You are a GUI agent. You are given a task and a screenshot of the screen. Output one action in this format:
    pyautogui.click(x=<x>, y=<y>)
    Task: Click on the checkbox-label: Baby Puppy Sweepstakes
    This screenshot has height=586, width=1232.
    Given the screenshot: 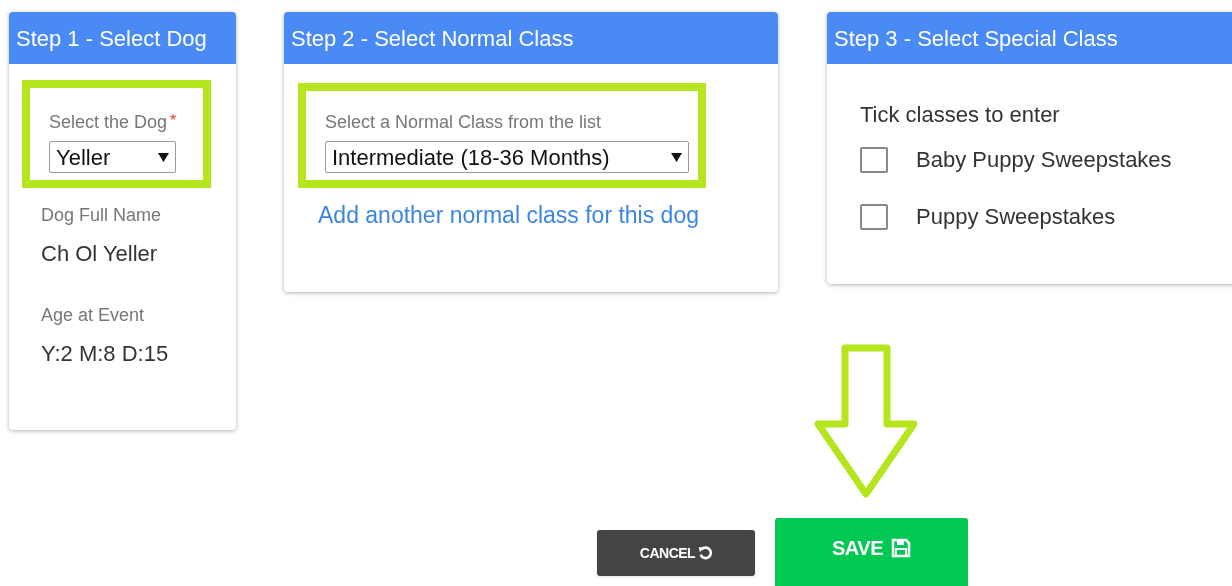 What is the action you would take?
    pyautogui.click(x=1044, y=160)
    